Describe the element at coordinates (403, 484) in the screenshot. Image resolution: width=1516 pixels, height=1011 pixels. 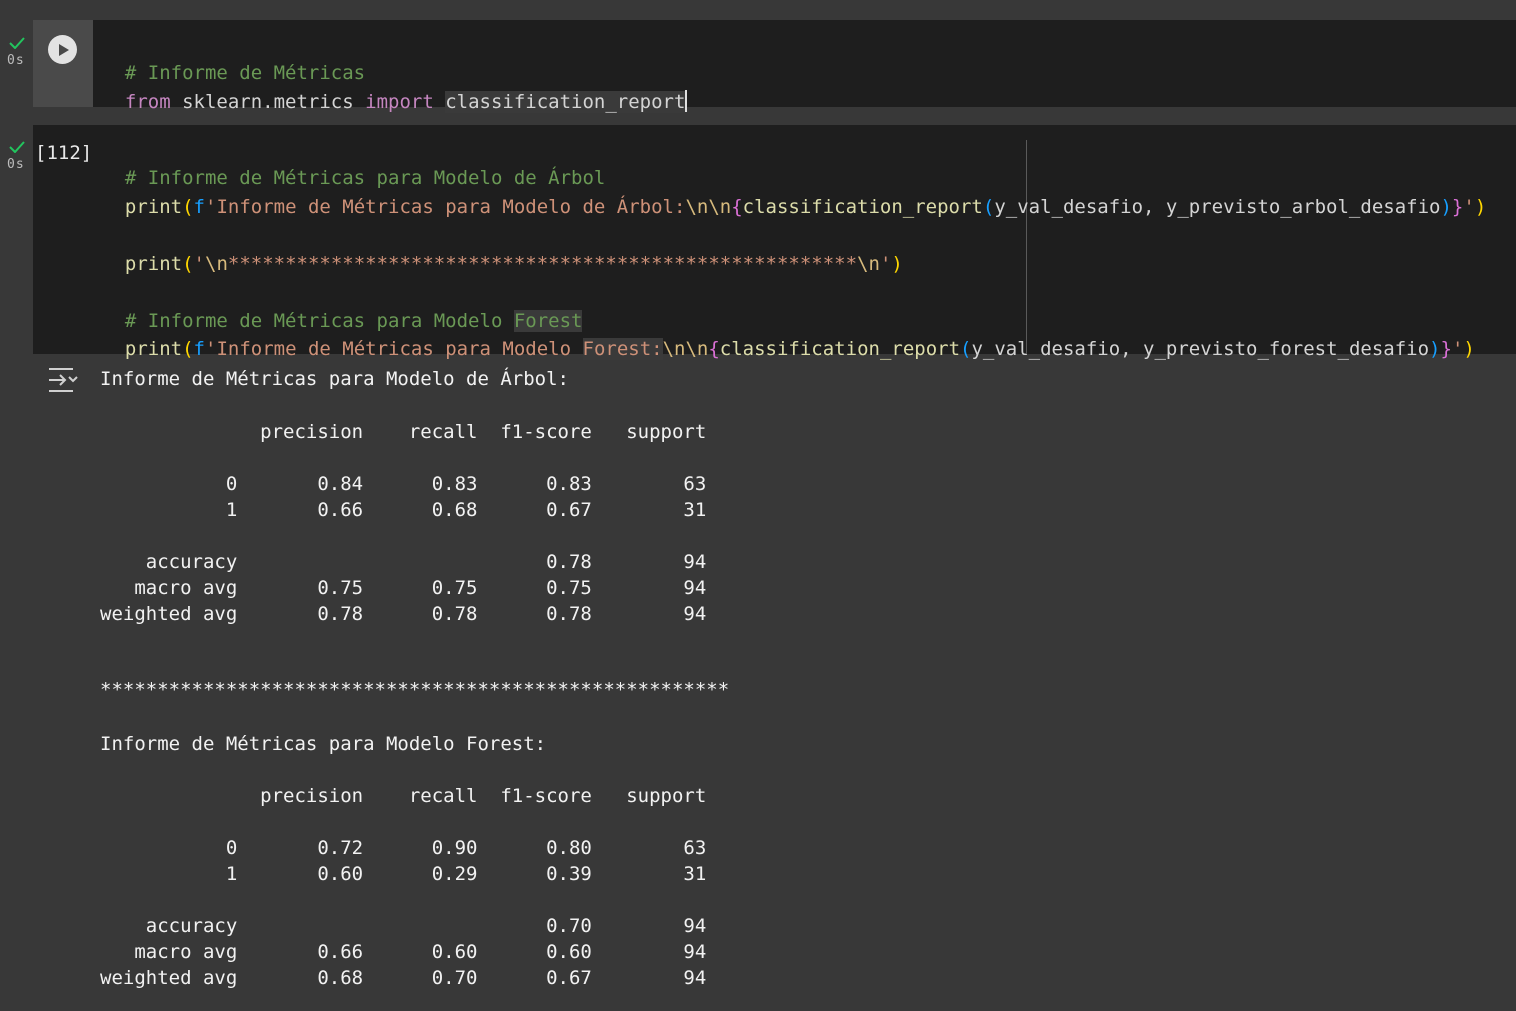
I see `output-line: 0 0.84 0.83 0.83 63` at that location.